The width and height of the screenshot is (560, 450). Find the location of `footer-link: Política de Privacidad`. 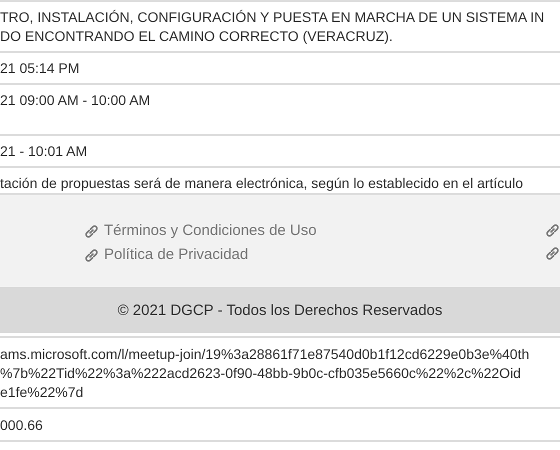

footer-link: Política de Privacidad is located at coordinates (166, 255).